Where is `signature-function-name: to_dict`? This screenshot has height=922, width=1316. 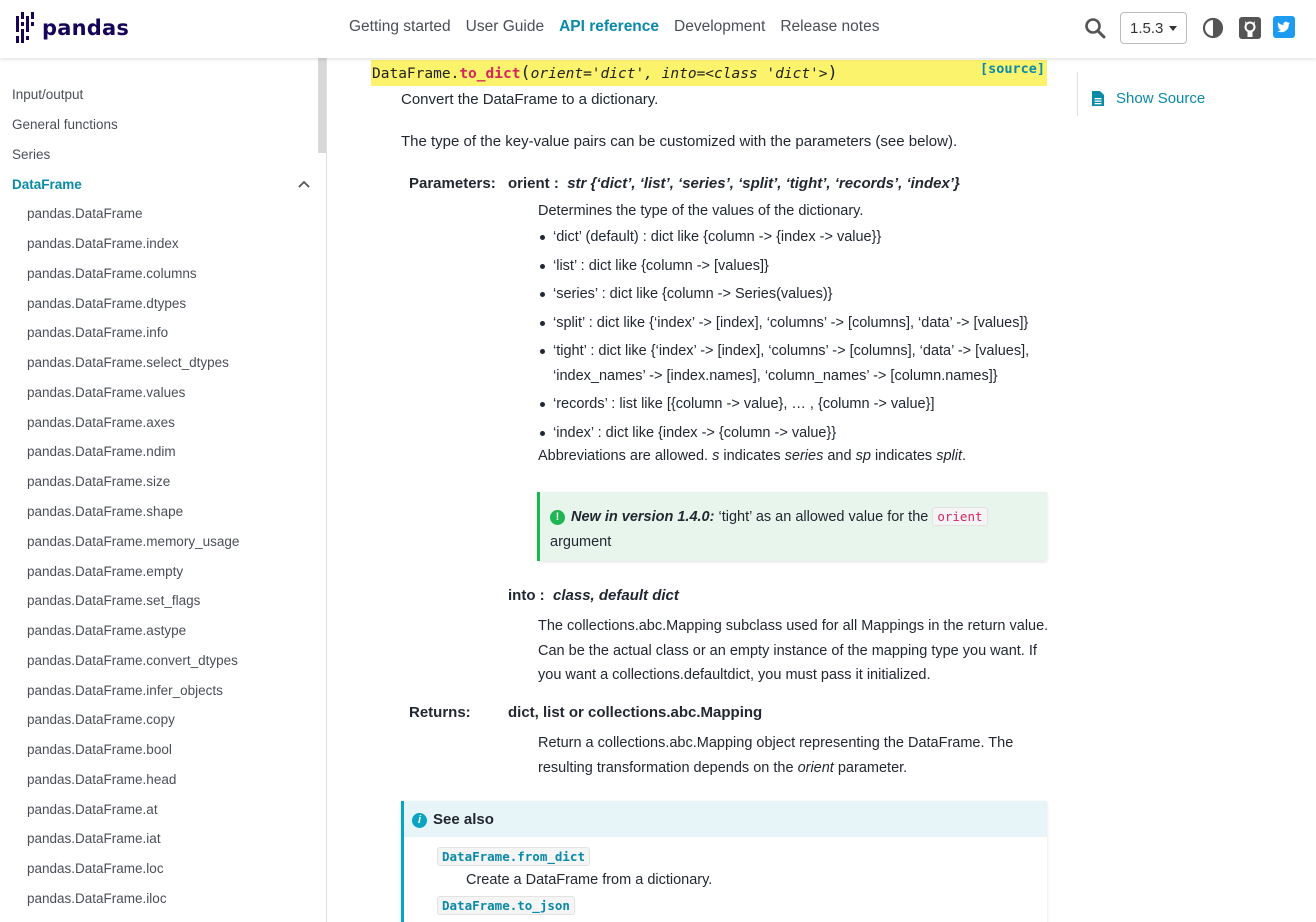
signature-function-name: to_dict is located at coordinates (490, 74).